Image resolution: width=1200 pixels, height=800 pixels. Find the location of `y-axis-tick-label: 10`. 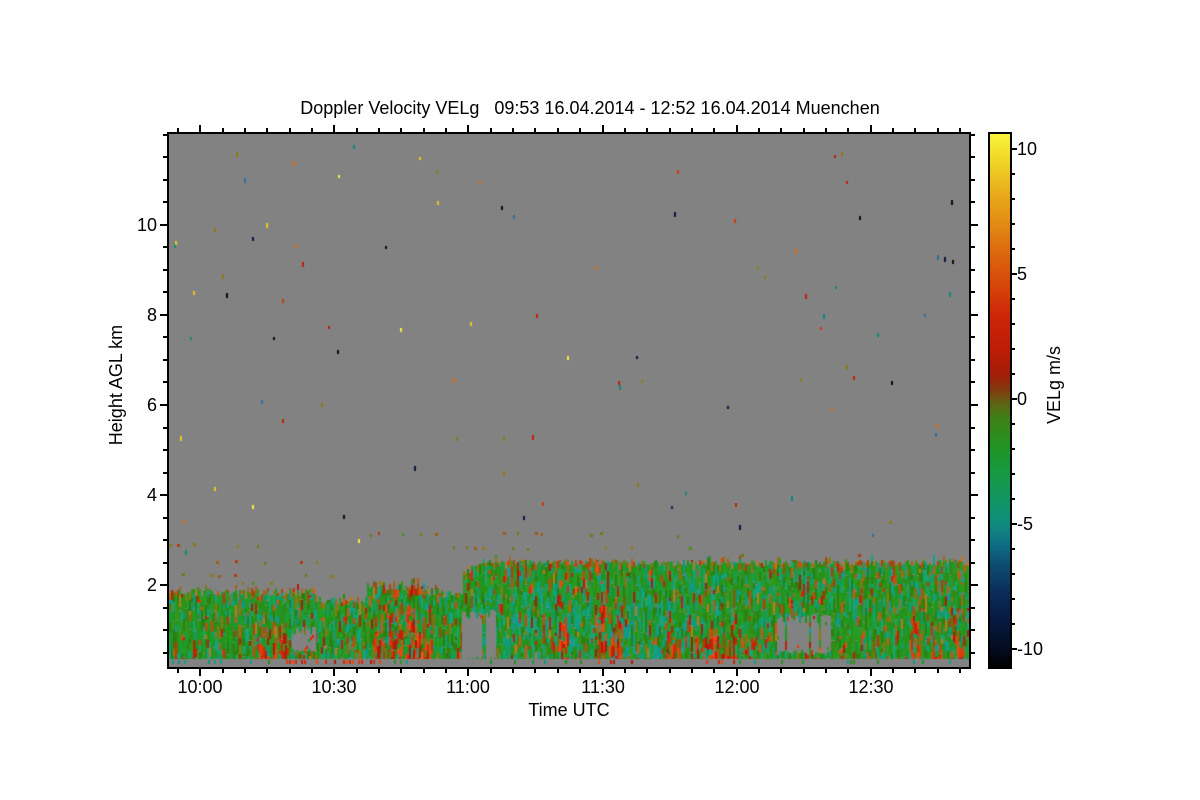

y-axis-tick-label: 10 is located at coordinates (146, 225).